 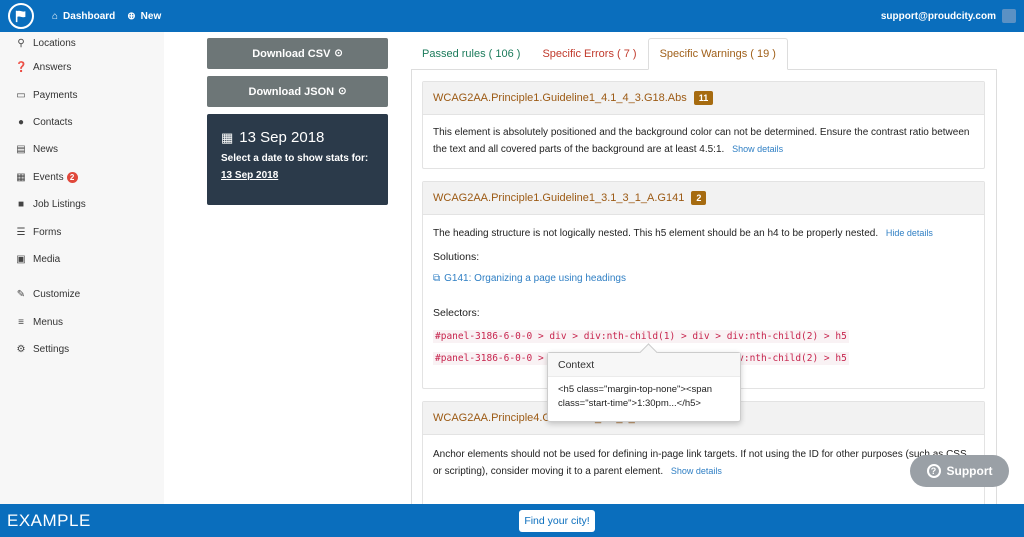 I want to click on issue-count-badge: 2, so click(x=699, y=198).